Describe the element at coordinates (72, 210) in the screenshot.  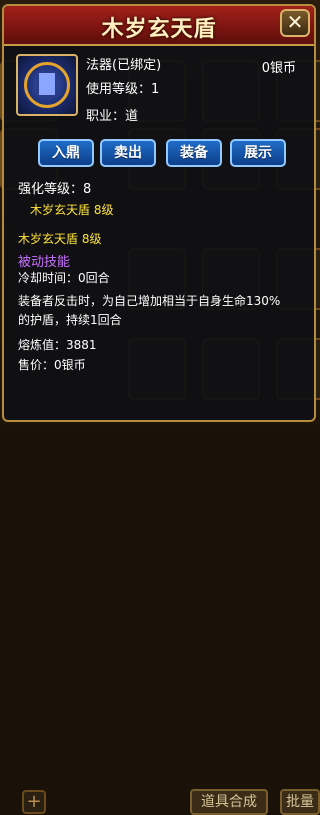
I see `set-line-1: 木岁玄天盾 8级` at that location.